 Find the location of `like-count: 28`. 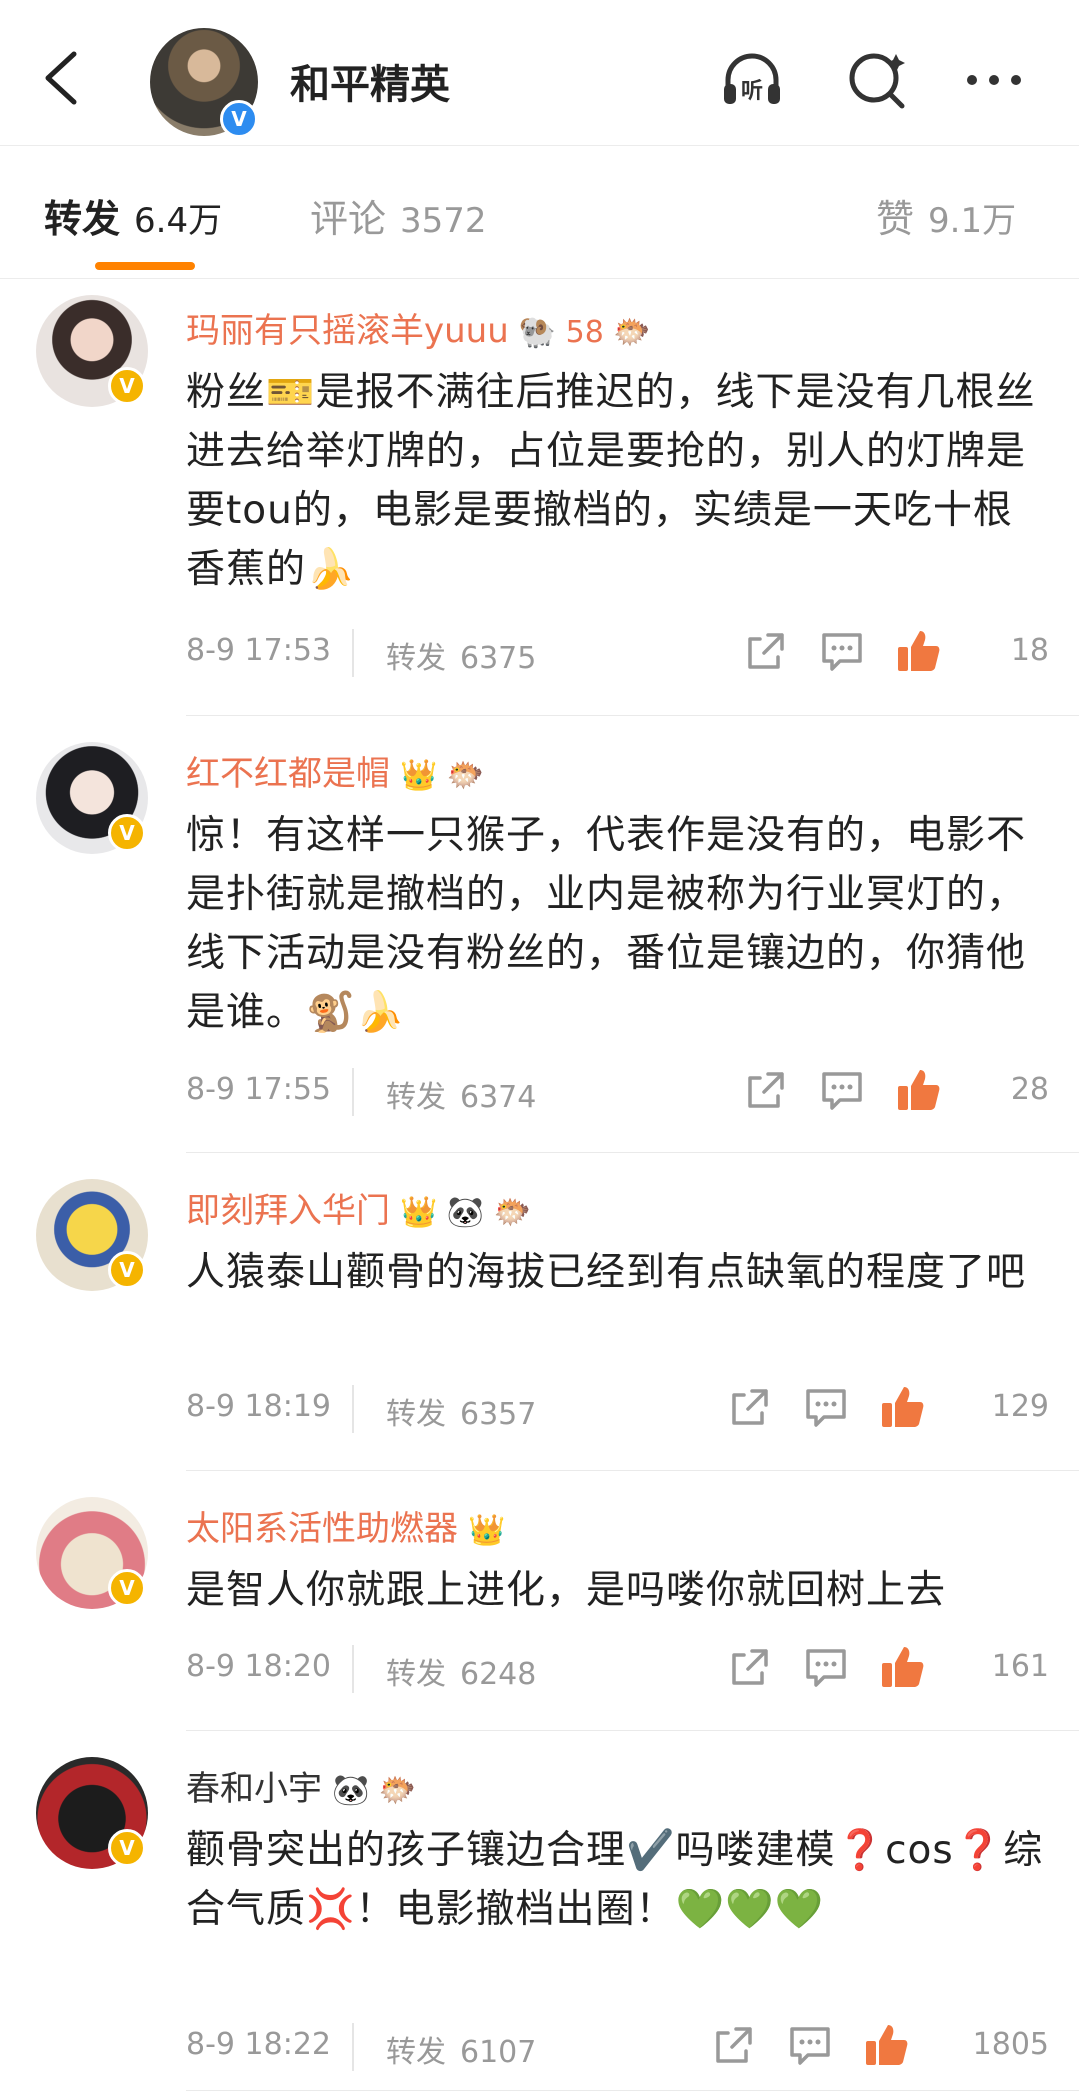

like-count: 28 is located at coordinates (1029, 1089).